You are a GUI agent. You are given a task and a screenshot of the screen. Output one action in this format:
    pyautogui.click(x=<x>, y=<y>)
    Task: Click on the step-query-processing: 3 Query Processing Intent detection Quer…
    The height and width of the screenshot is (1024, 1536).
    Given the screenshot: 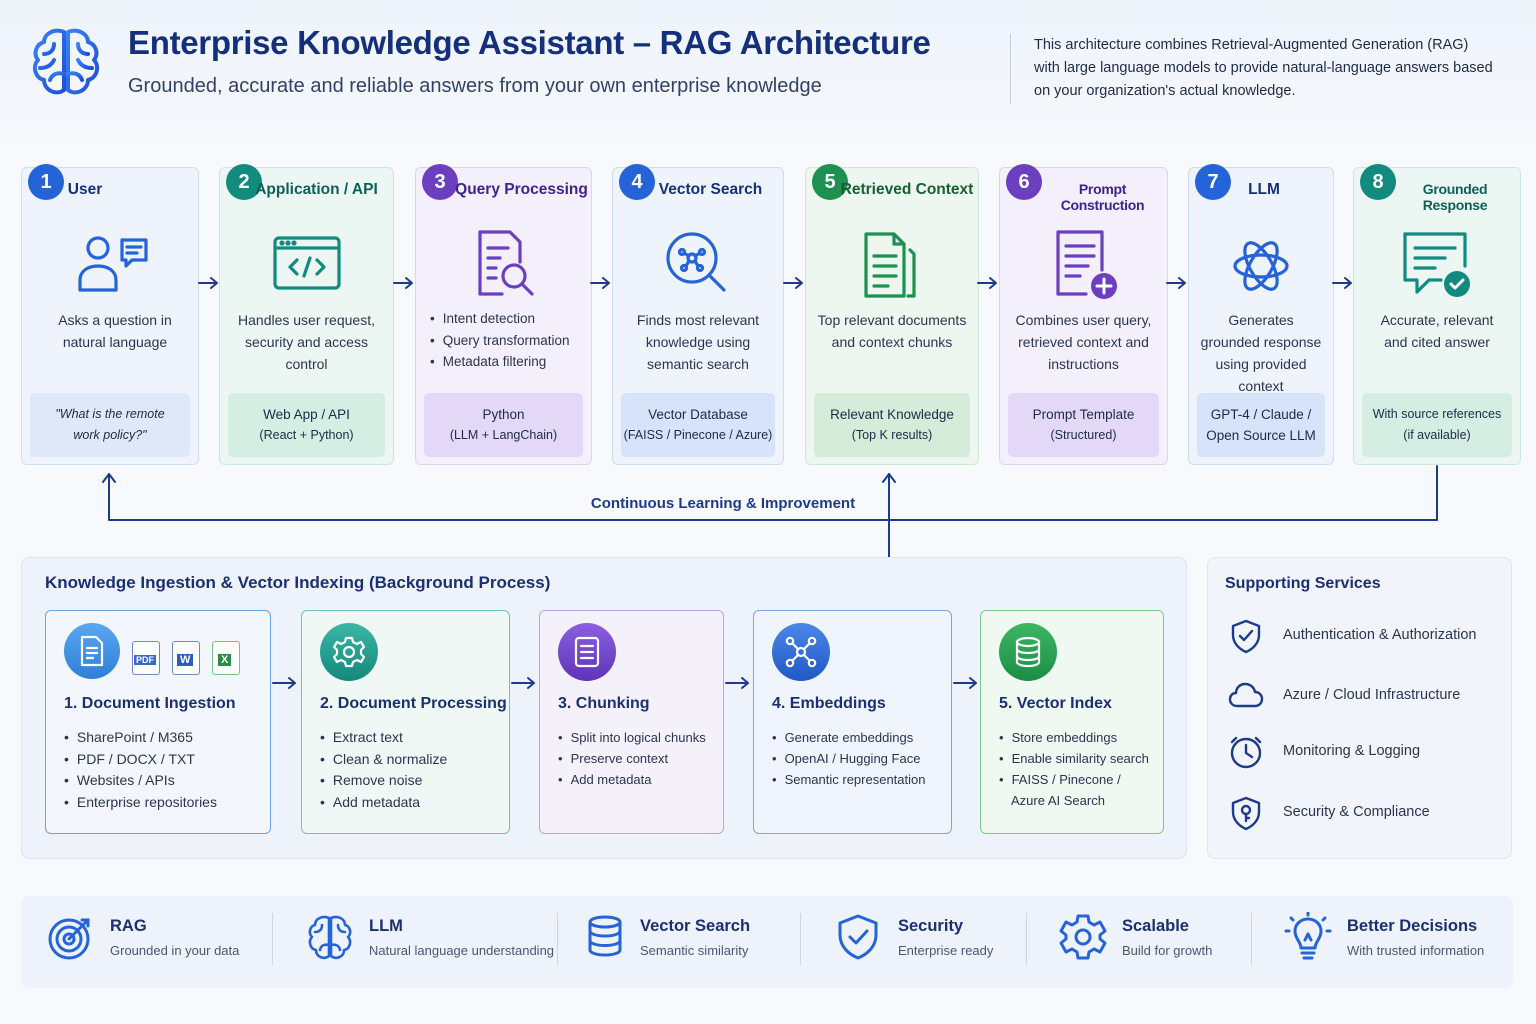 What is the action you would take?
    pyautogui.click(x=503, y=314)
    